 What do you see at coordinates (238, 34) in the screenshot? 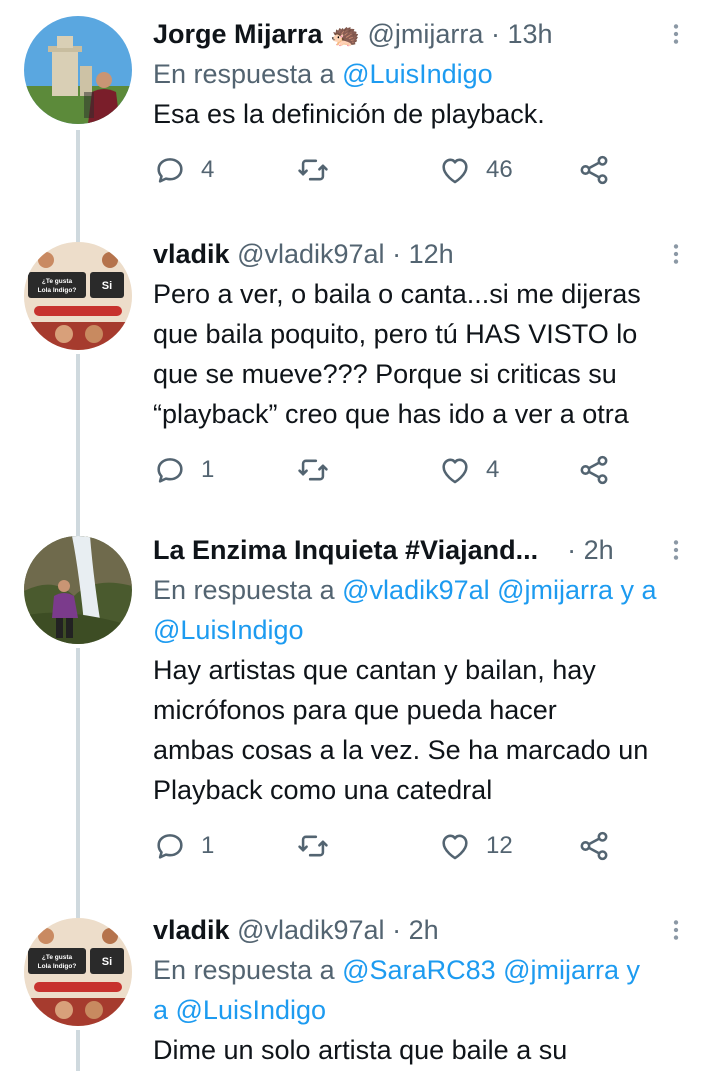
I see `display-name: Jorge Mijarra` at bounding box center [238, 34].